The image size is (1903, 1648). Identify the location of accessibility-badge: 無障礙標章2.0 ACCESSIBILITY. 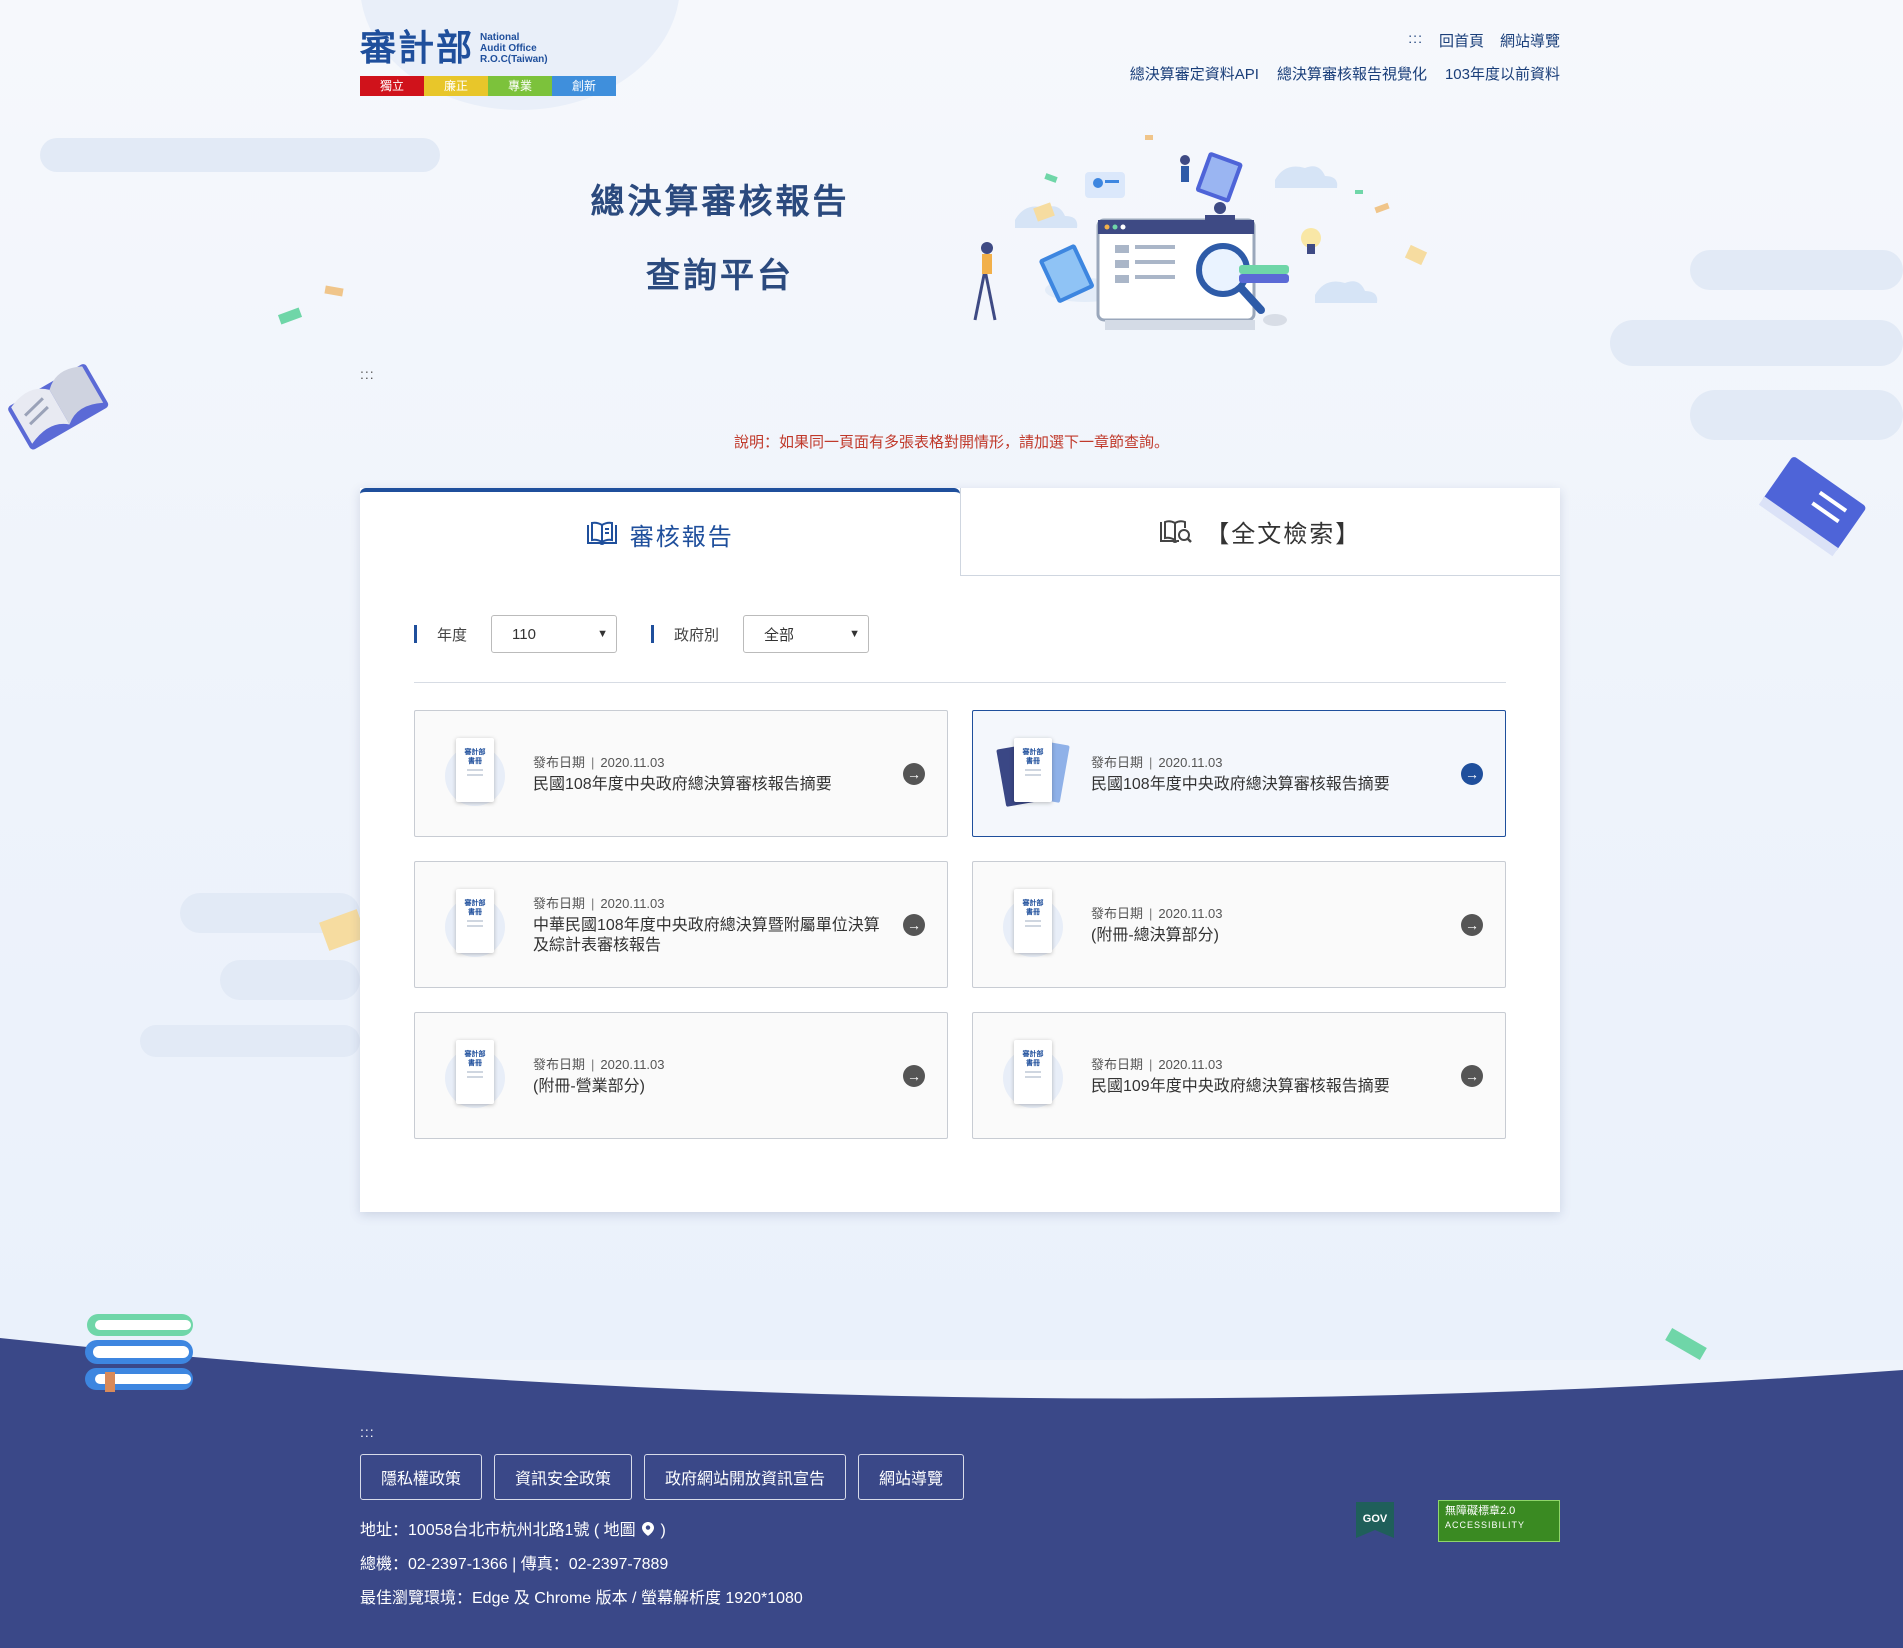
(1499, 1521).